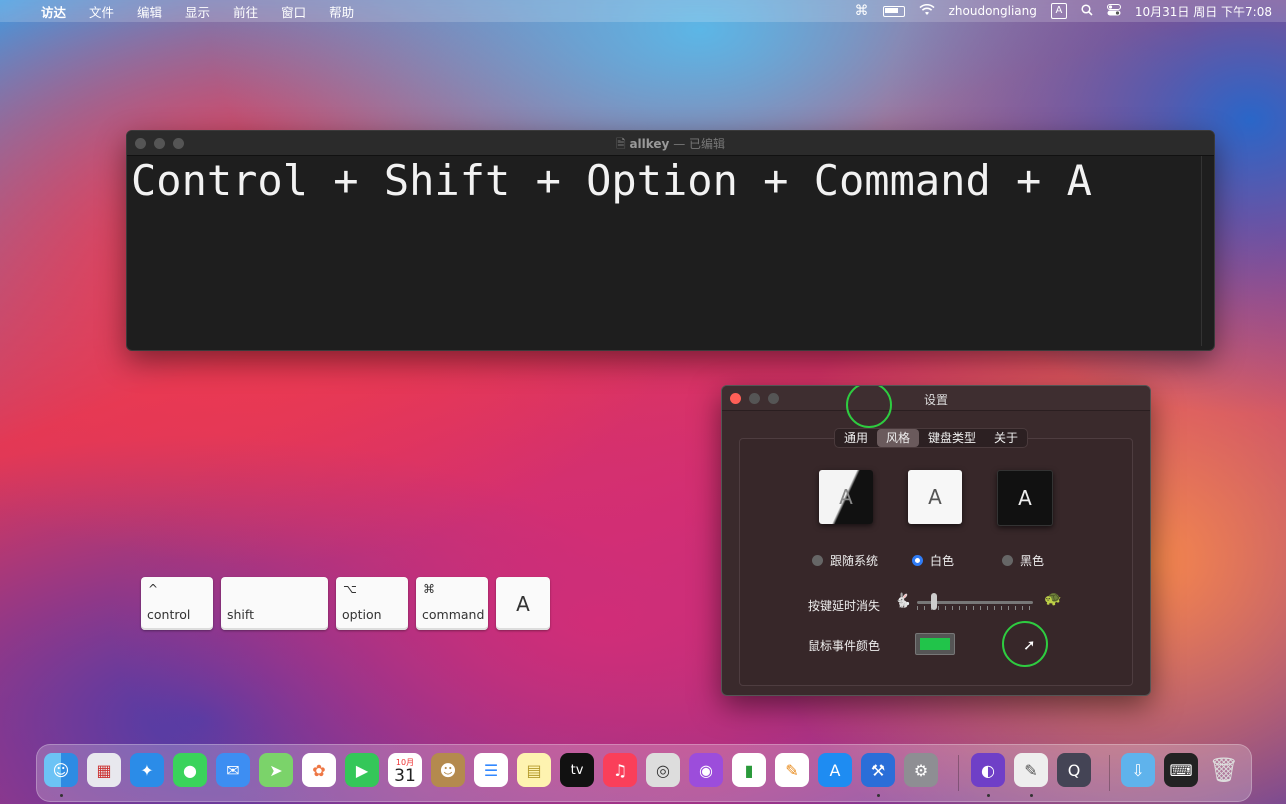 This screenshot has height=804, width=1286. I want to click on radio-white: 白色, so click(933, 560).